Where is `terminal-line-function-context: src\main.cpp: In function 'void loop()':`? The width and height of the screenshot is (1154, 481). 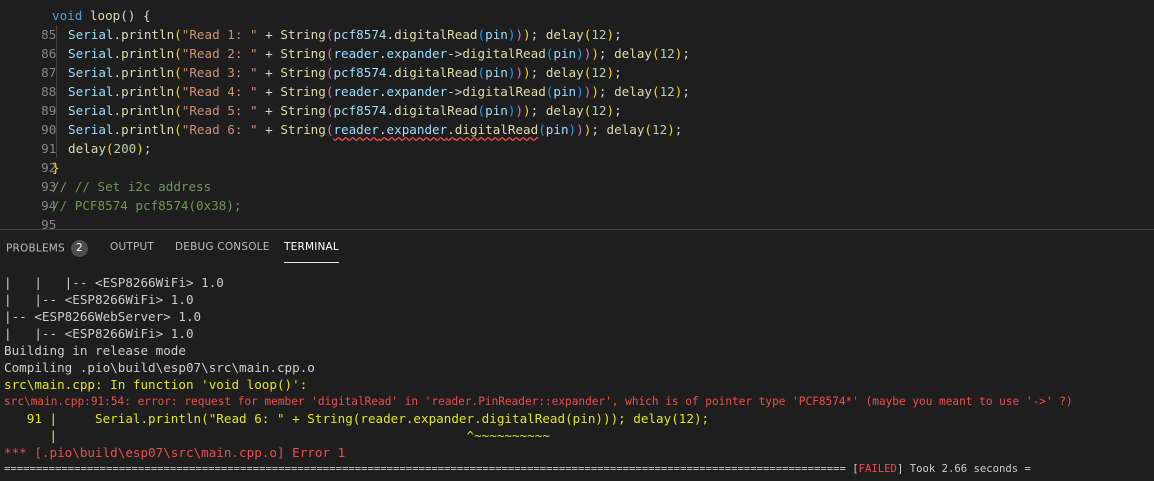
terminal-line-function-context: src\main.cpp: In function 'void loop()': is located at coordinates (156, 384).